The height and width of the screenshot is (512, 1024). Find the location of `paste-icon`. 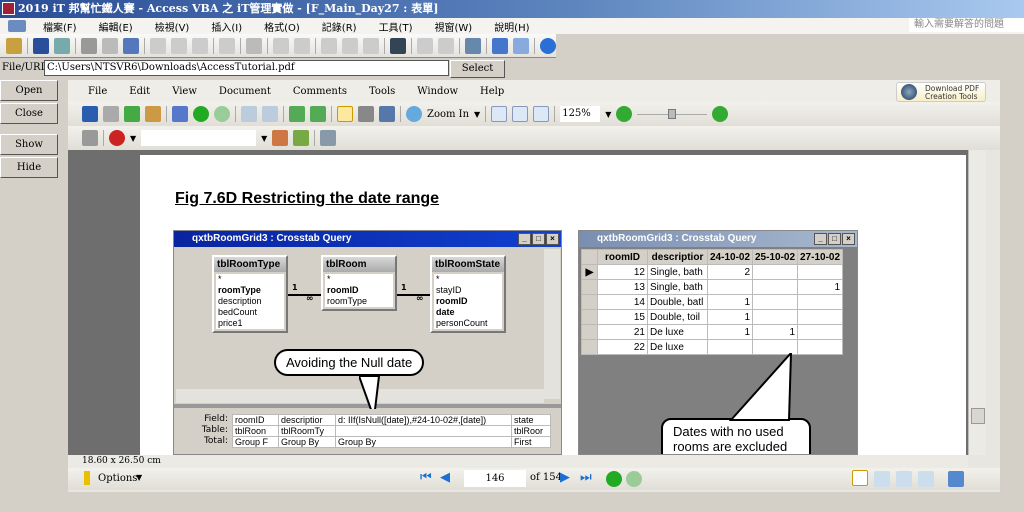

paste-icon is located at coordinates (200, 45).